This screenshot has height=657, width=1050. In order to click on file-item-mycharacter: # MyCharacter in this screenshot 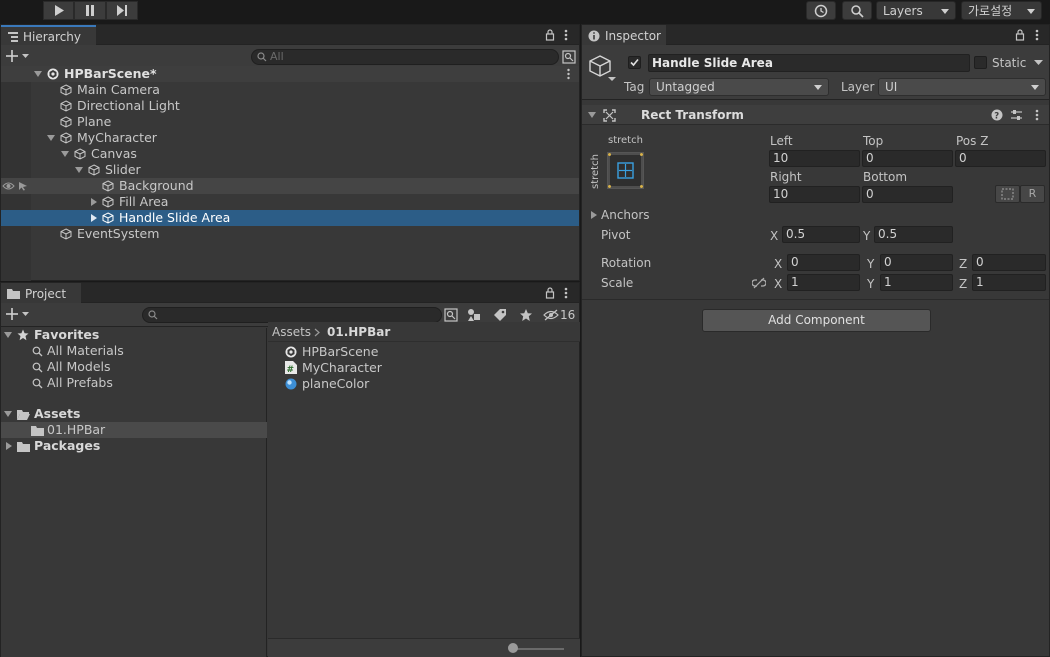, I will do `click(429, 368)`.